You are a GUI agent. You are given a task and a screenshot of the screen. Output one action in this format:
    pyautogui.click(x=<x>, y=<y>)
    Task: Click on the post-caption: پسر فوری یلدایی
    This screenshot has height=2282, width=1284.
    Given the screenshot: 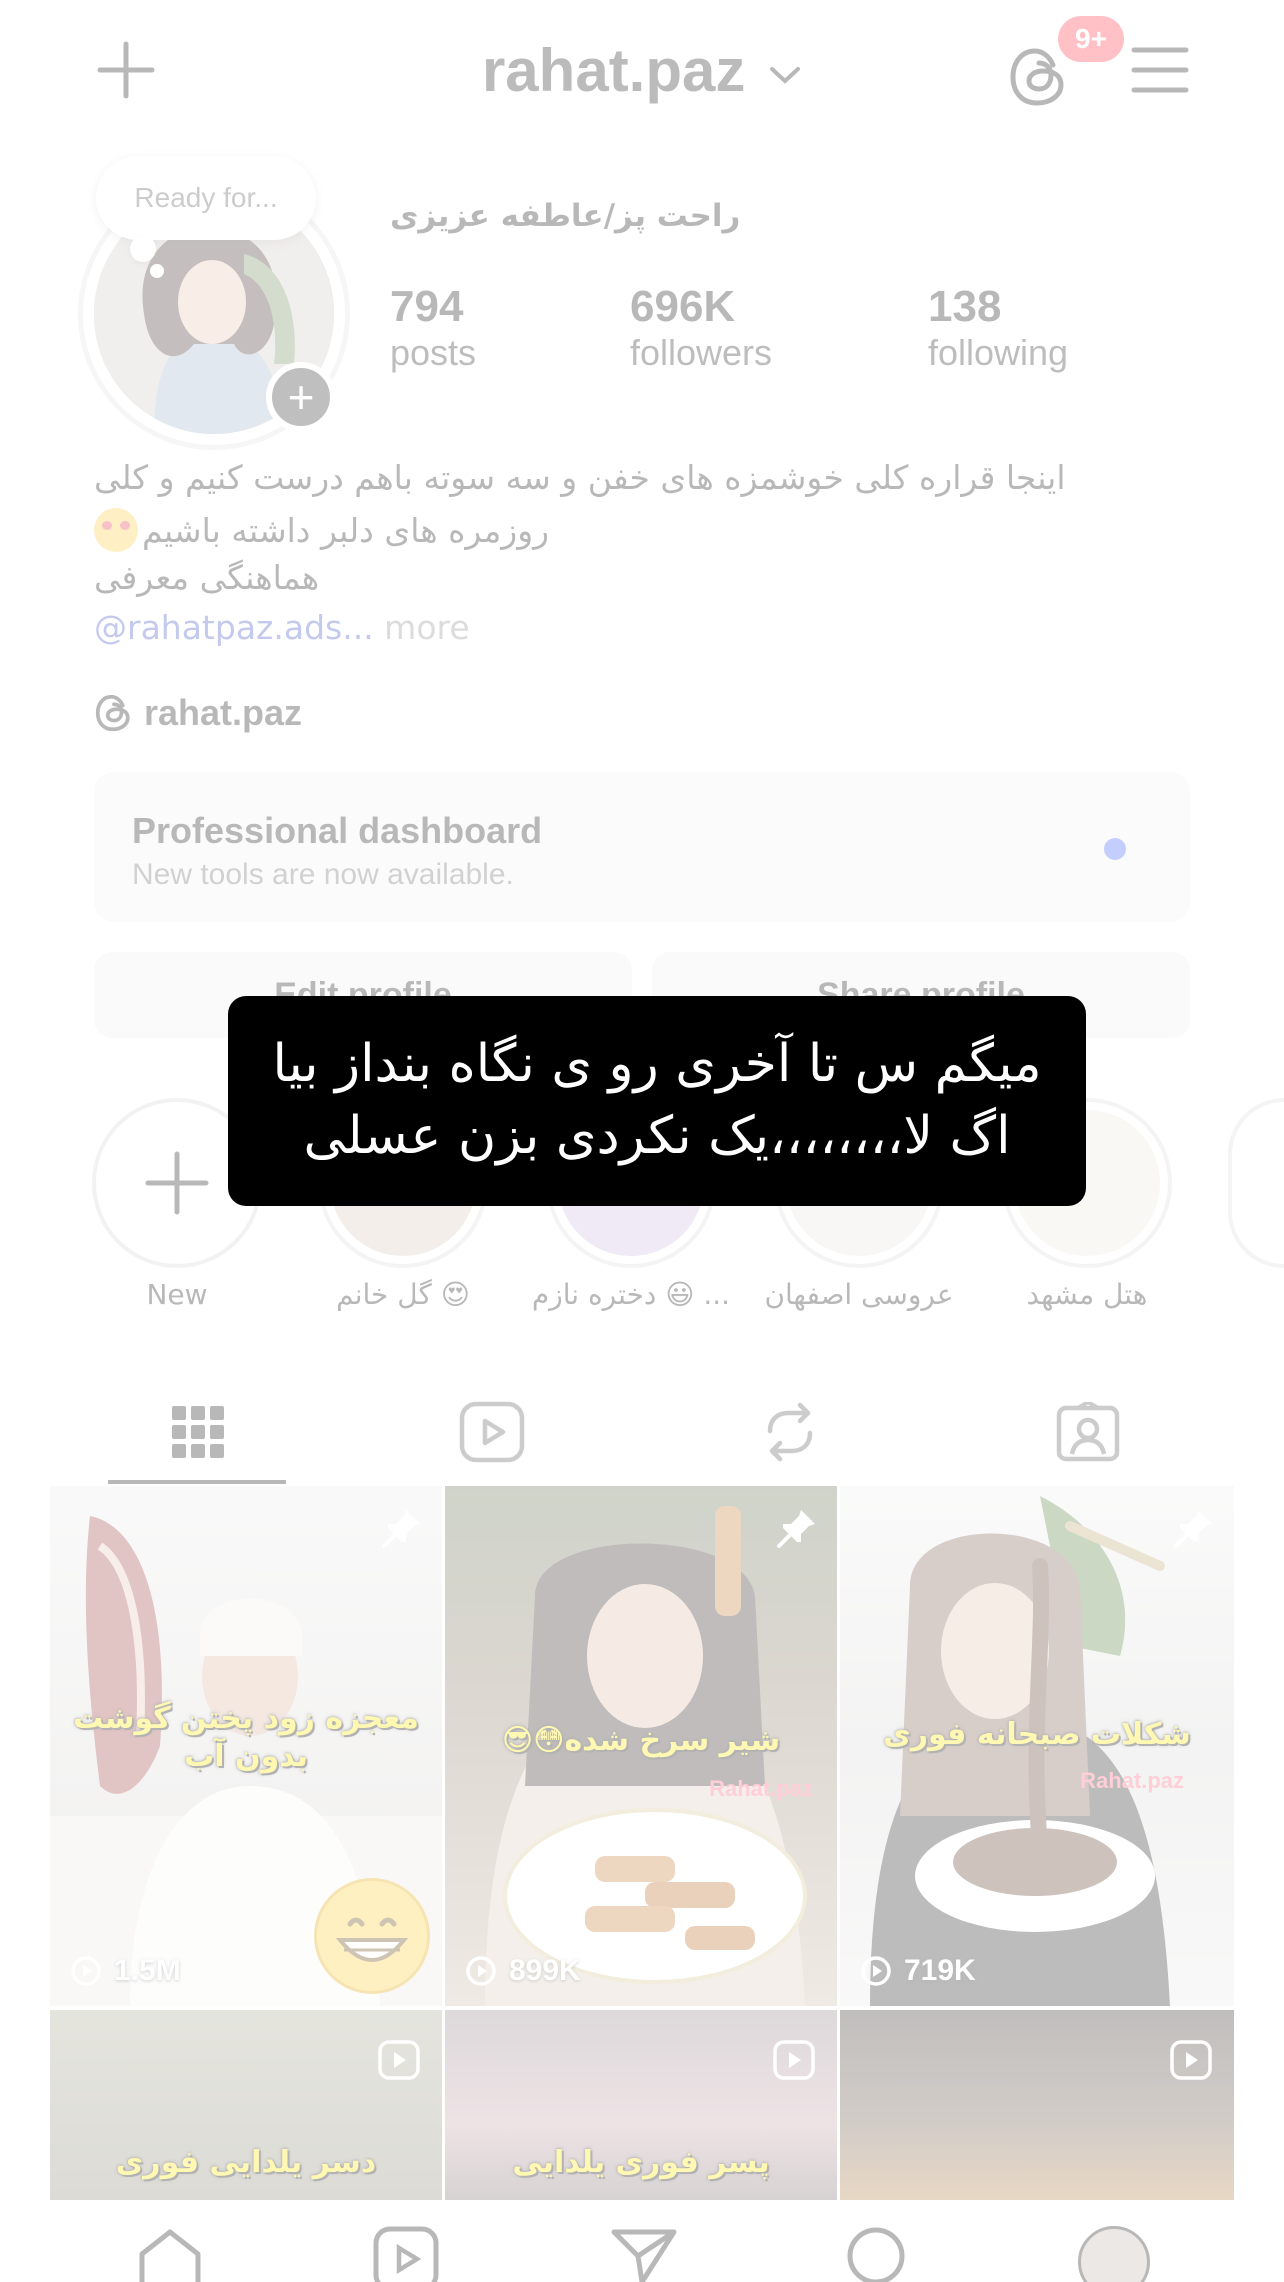 What is the action you would take?
    pyautogui.click(x=641, y=2162)
    